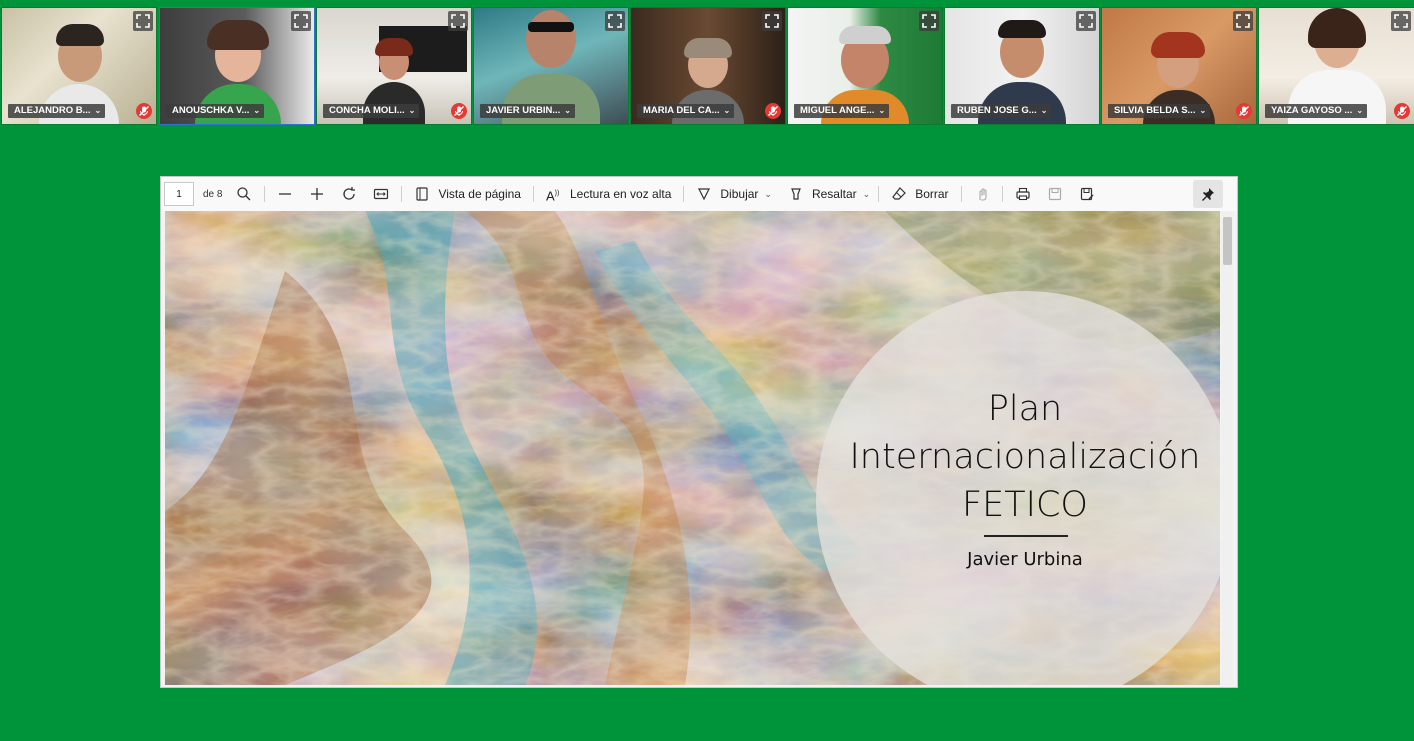 The image size is (1414, 741). I want to click on participant-name: MIGUEL ANGE... ⌄, so click(842, 111).